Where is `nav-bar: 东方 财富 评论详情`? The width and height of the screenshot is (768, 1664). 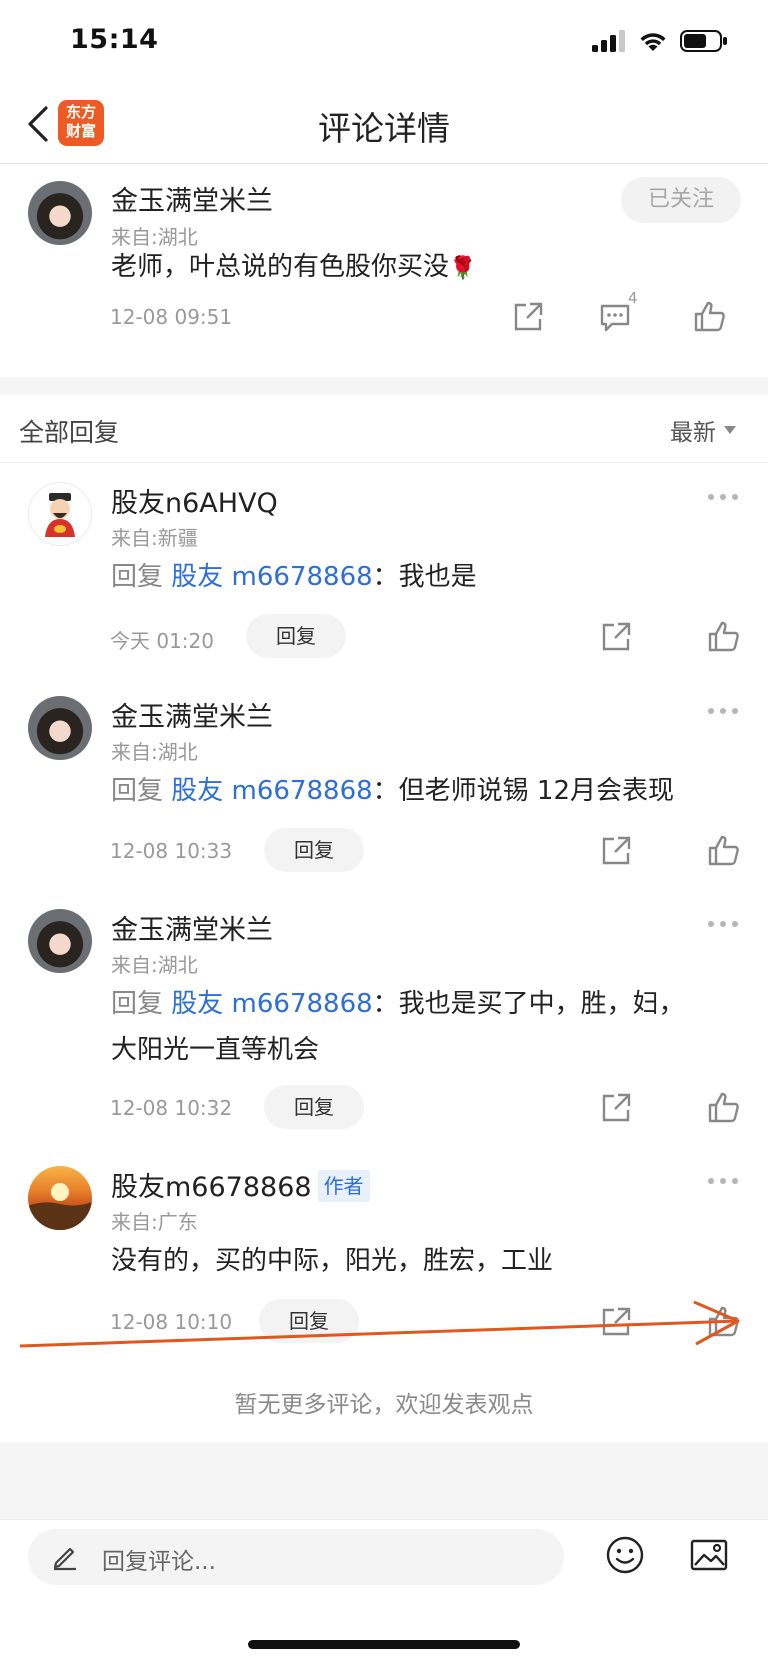
nav-bar: 东方 财富 评论详情 is located at coordinates (384, 124).